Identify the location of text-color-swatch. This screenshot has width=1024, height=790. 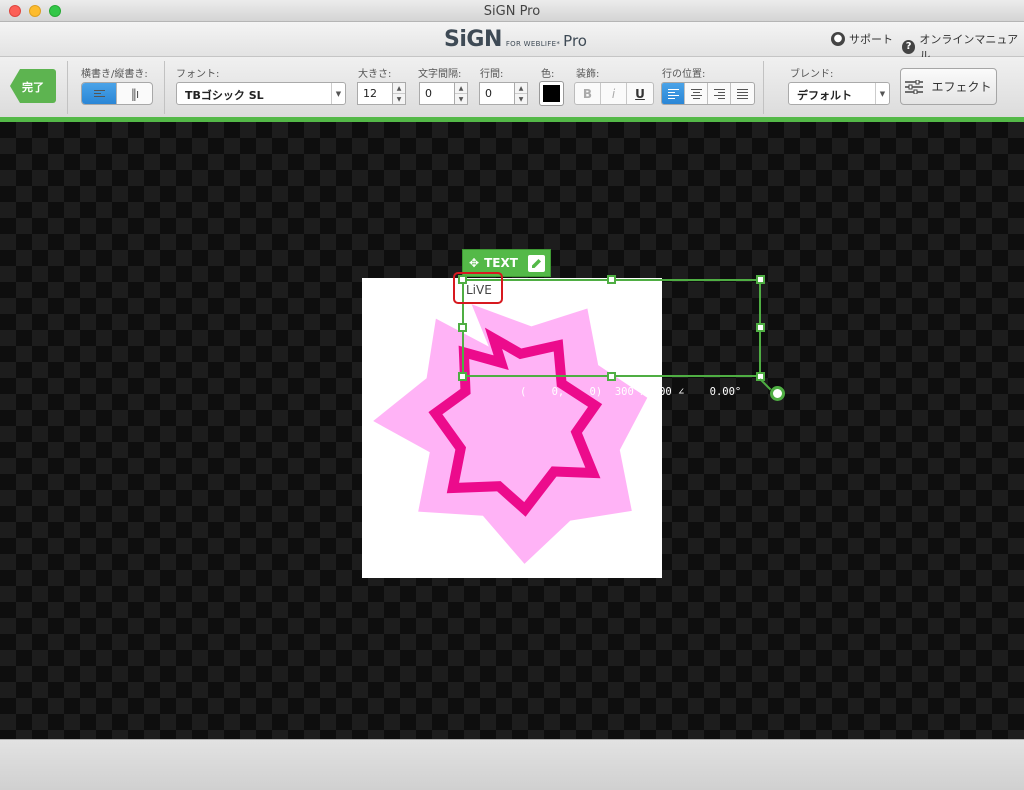
(551, 93).